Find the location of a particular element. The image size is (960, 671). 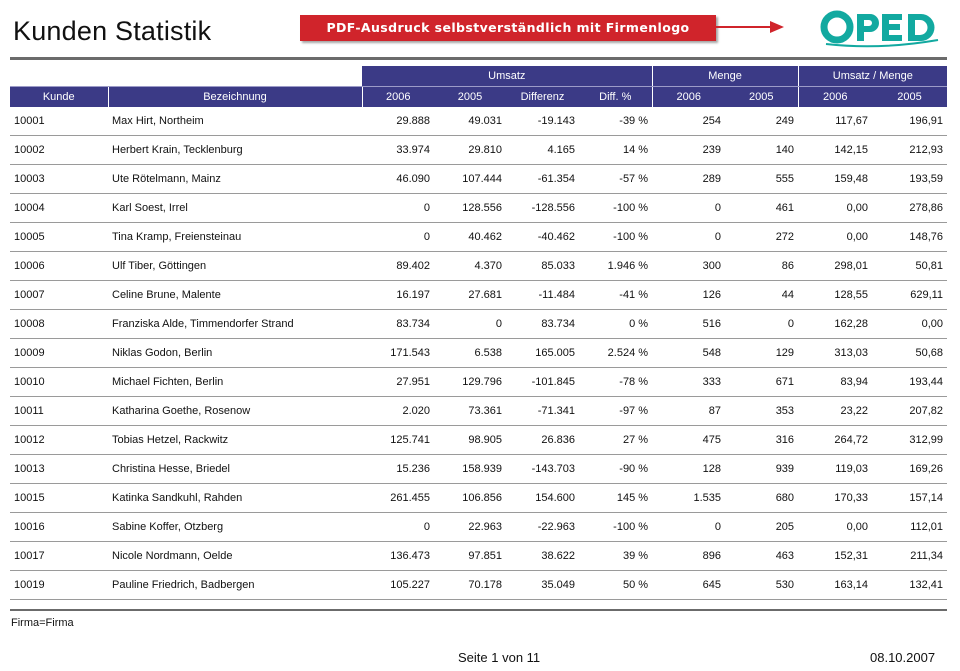

cell-menge-2005: 353 is located at coordinates (762, 411).